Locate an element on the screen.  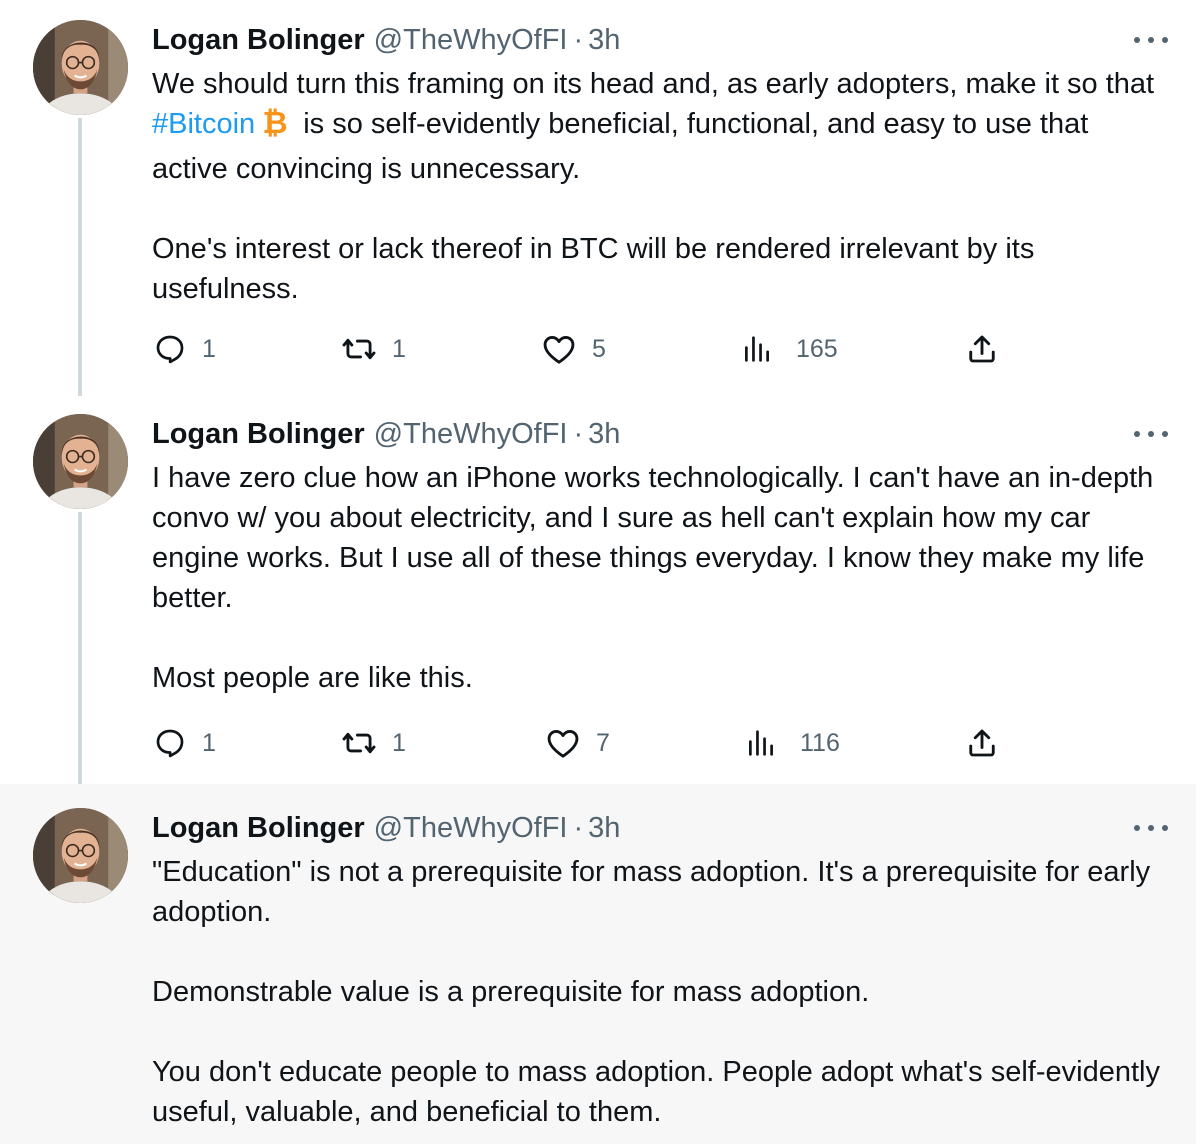
views-count: 116 is located at coordinates (820, 742).